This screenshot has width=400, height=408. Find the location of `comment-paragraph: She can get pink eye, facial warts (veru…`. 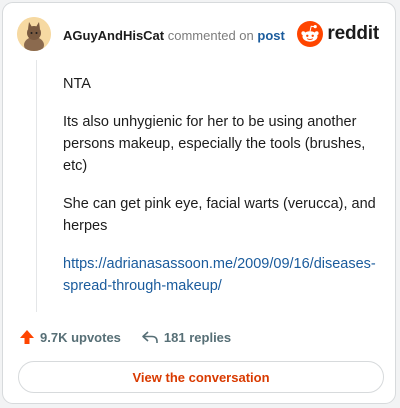

comment-paragraph: She can get pink eye, facial warts (veru… is located at coordinates (219, 215).